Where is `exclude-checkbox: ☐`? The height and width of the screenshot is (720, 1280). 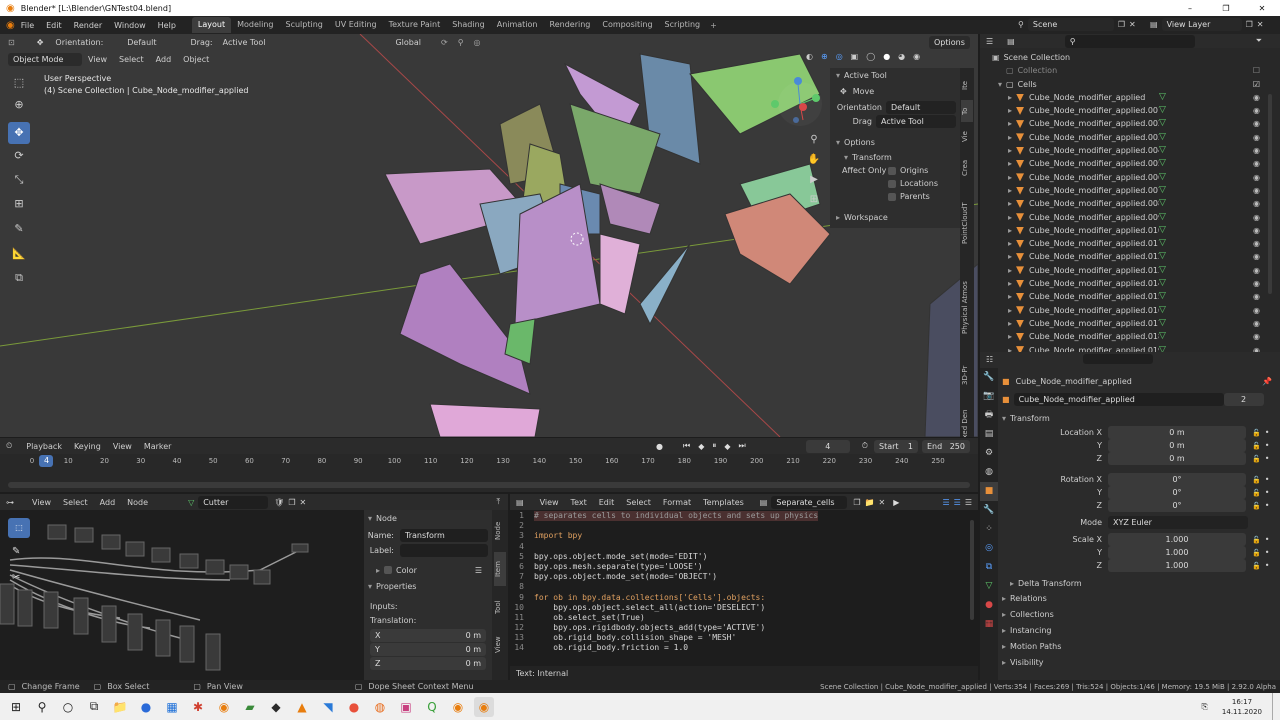 exclude-checkbox: ☐ is located at coordinates (1256, 70).